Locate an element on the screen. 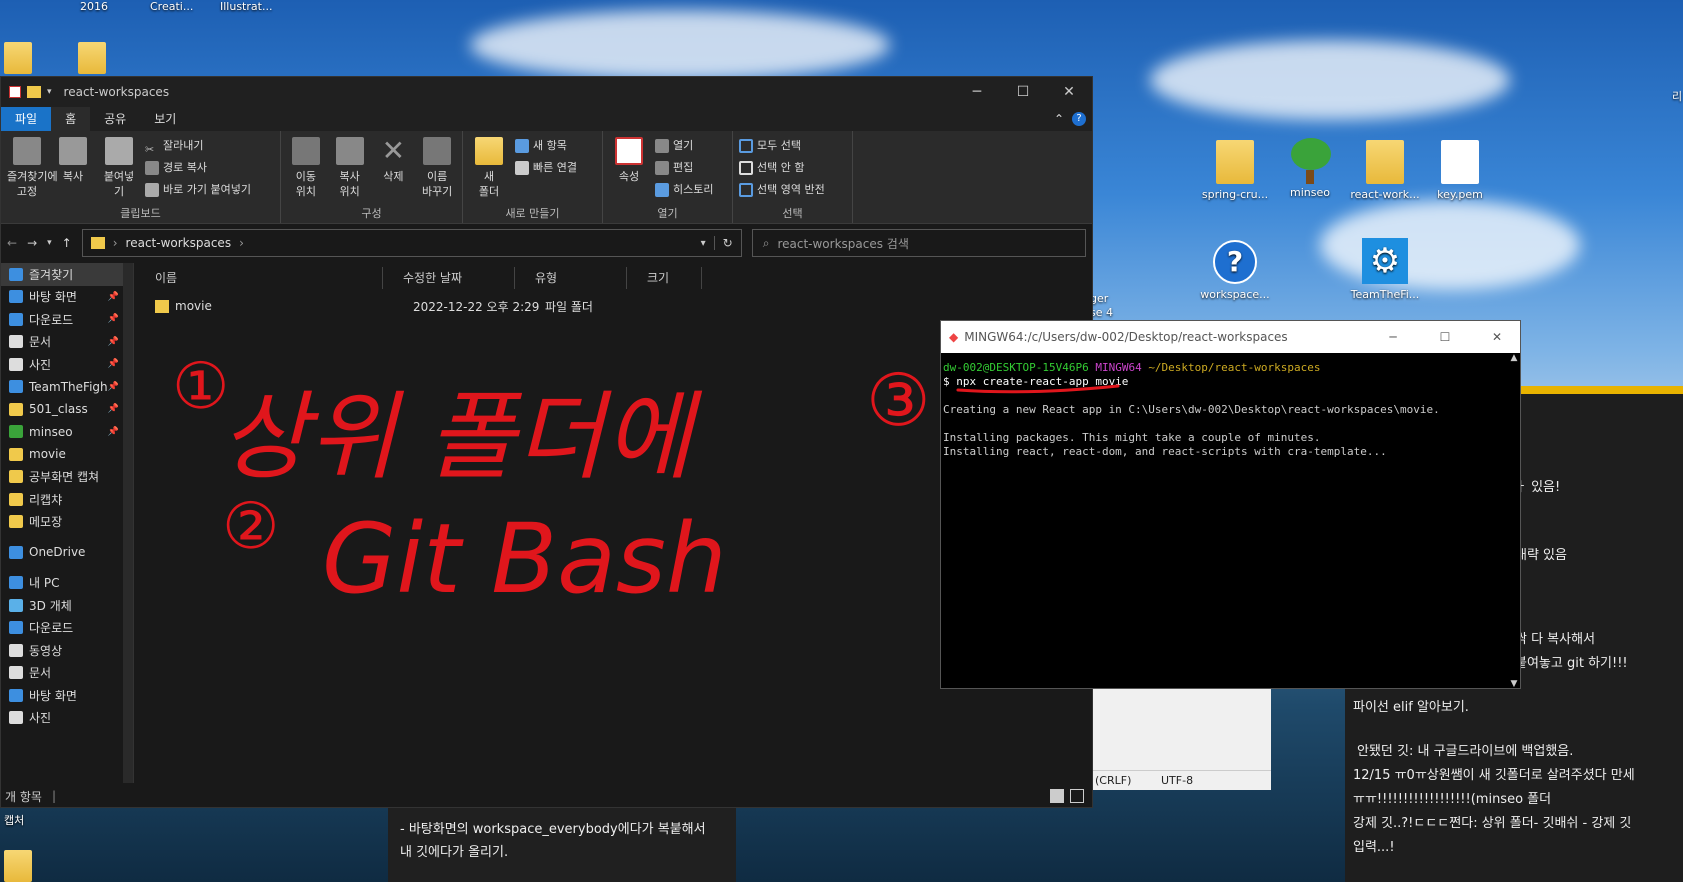 The width and height of the screenshot is (1683, 882). search-input: ⌕ react-workspaces 검색 is located at coordinates (918, 243).